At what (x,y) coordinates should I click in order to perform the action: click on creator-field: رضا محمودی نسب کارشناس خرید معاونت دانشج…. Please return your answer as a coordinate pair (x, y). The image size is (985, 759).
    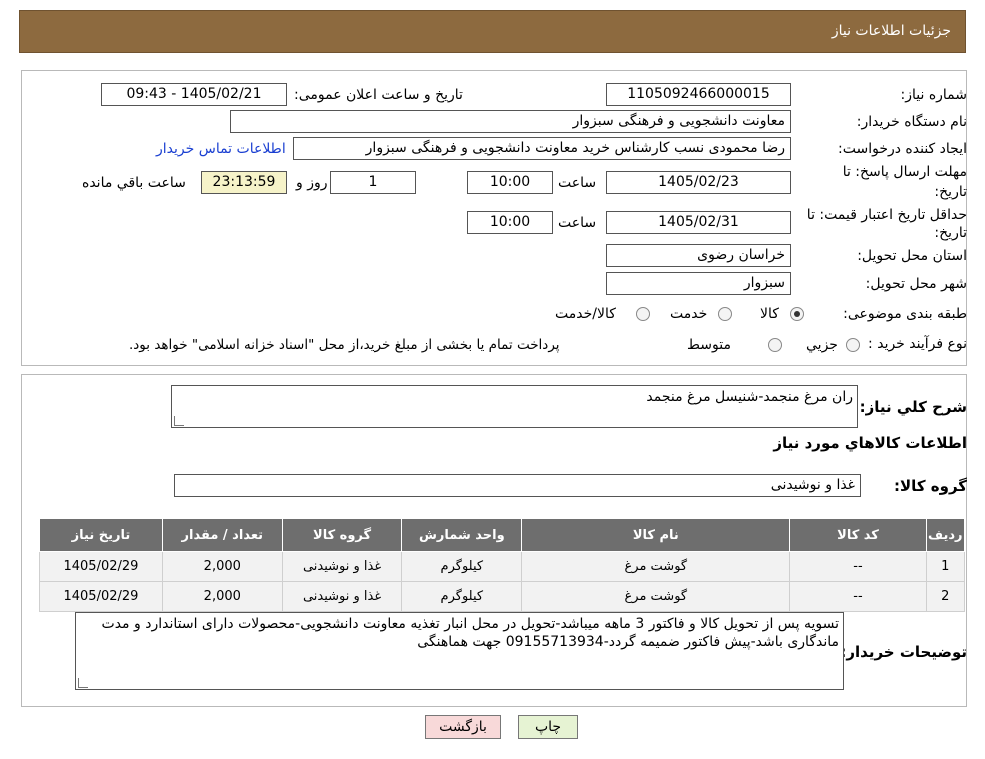
    Looking at the image, I should click on (542, 148).